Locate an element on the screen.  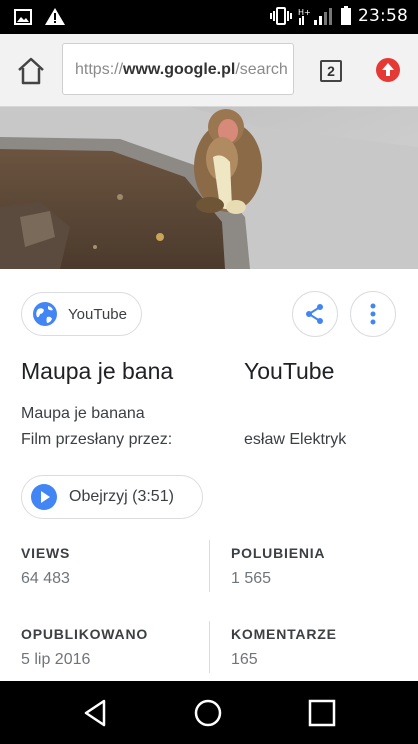
update-icon is located at coordinates (388, 70).